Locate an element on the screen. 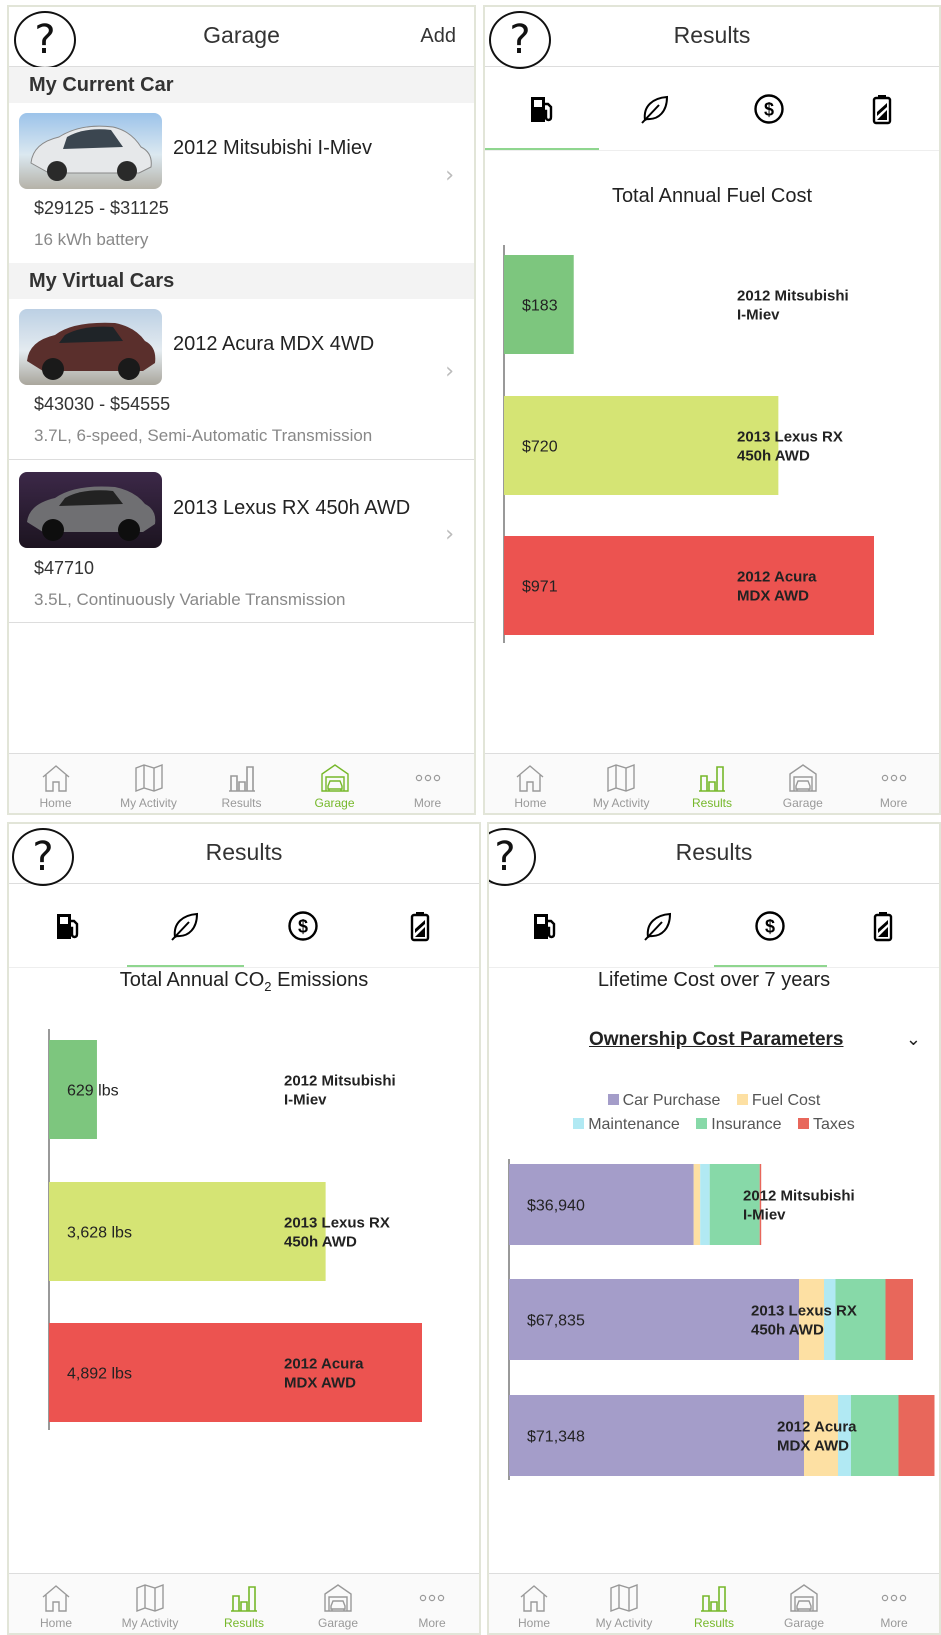  car-price: $29125 - $31125 is located at coordinates (101, 208).